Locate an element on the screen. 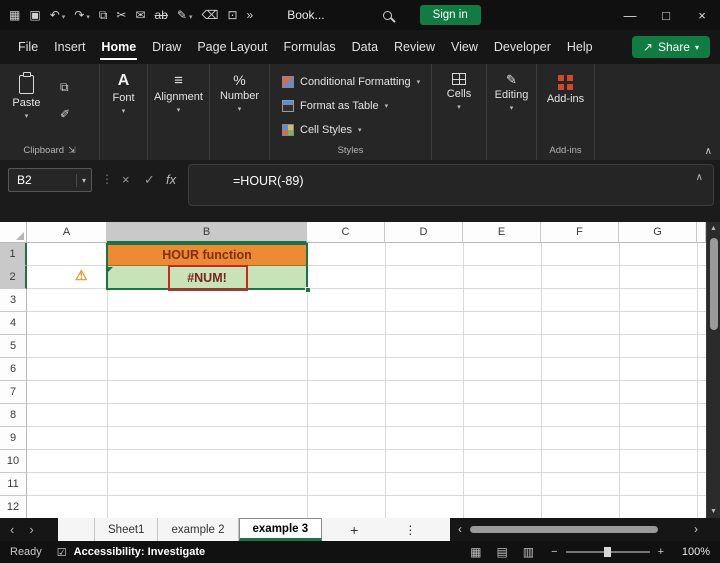  clipboard-icon: ⧉ is located at coordinates (103, 15).